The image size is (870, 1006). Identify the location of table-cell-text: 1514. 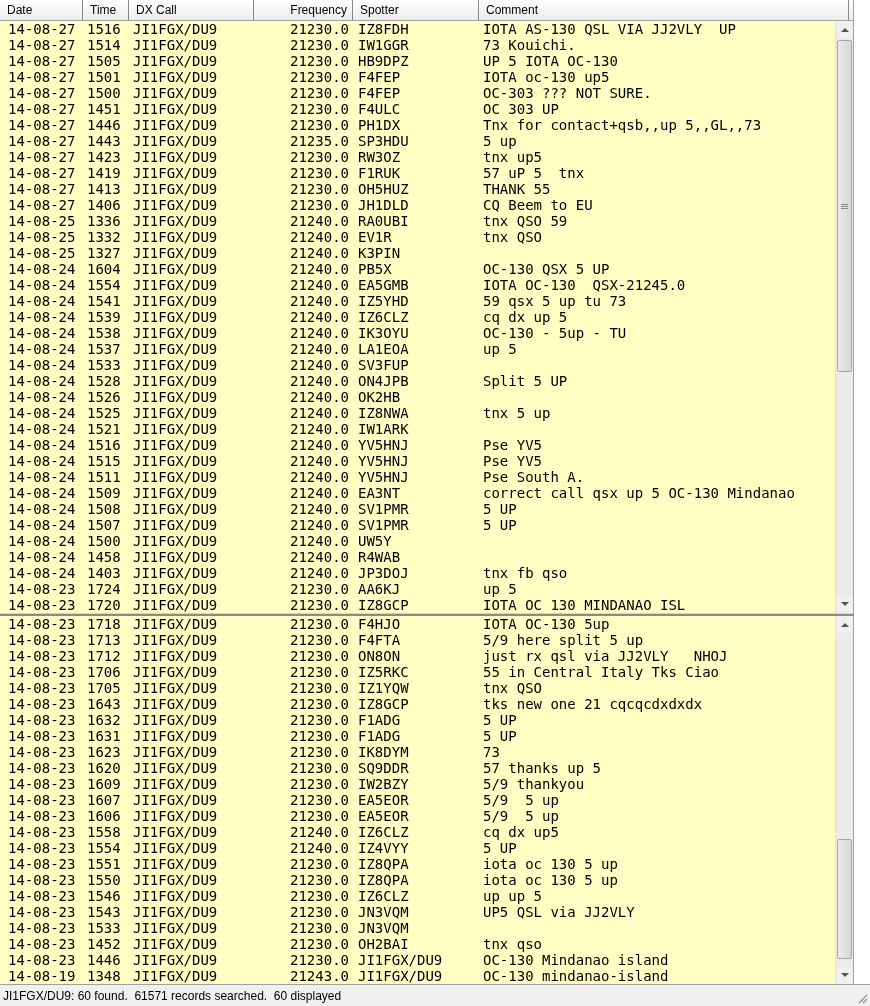
(104, 45).